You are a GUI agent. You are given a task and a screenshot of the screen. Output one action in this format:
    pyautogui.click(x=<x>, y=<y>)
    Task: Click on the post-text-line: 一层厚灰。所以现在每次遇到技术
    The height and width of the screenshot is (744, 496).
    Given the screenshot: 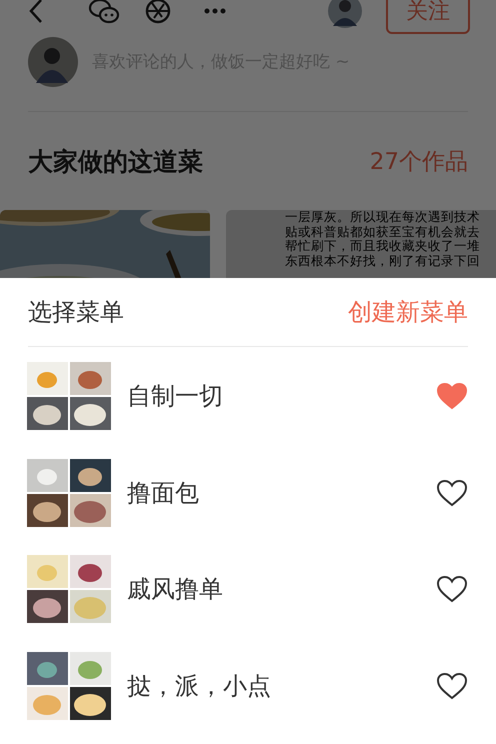 What is the action you would take?
    pyautogui.click(x=383, y=217)
    